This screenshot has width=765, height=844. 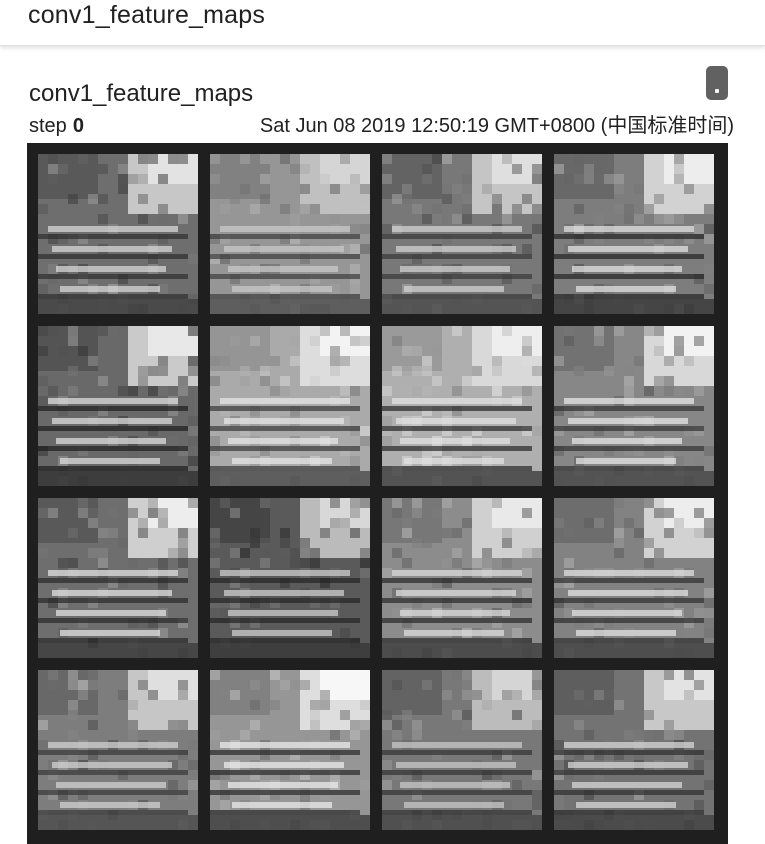 I want to click on section-header: conv1_feature_maps, so click(x=382, y=23).